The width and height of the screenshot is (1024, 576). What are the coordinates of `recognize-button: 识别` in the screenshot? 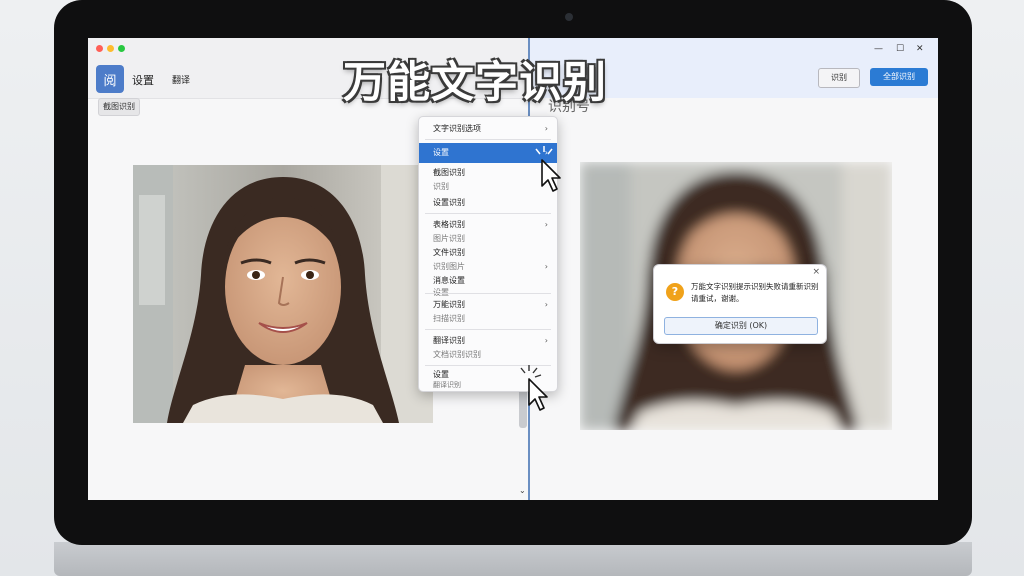 It's located at (839, 78).